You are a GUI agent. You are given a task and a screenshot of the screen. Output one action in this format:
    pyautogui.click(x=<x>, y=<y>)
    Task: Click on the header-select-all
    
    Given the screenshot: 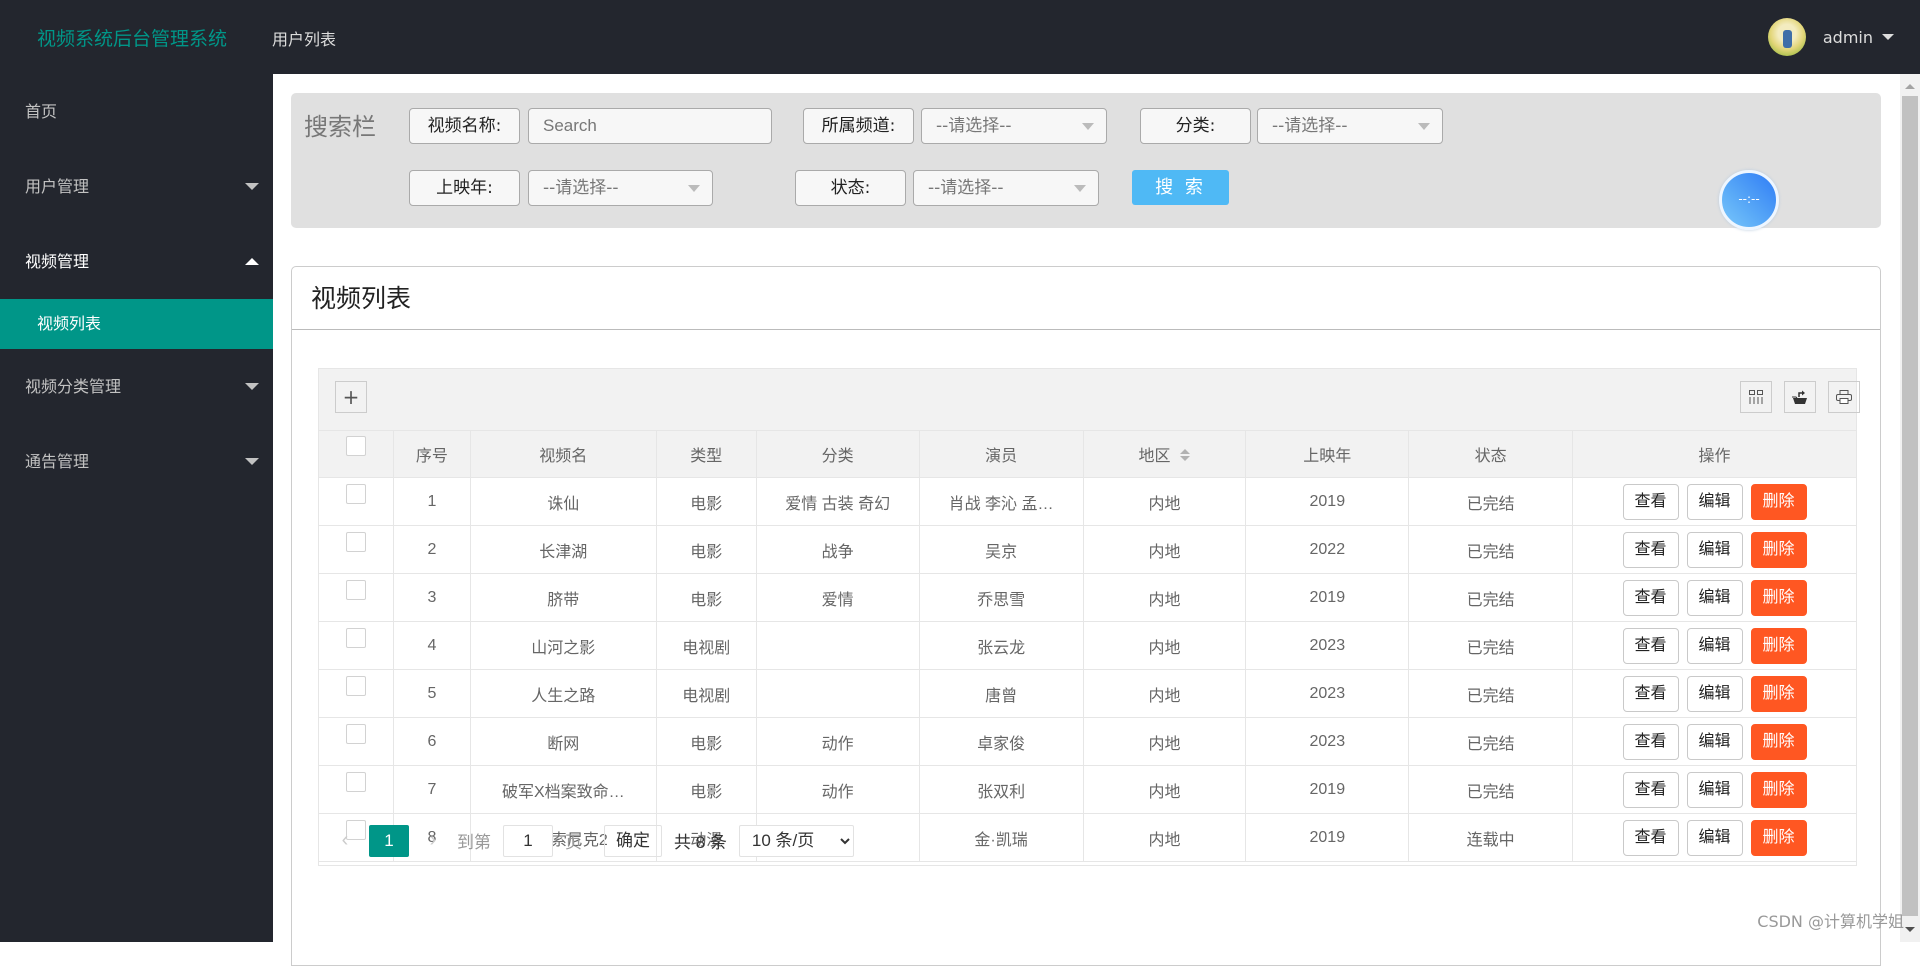 What is the action you would take?
    pyautogui.click(x=356, y=454)
    